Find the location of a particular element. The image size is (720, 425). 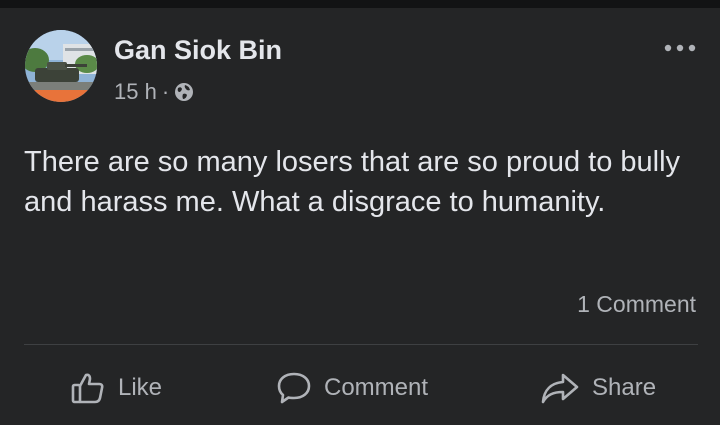

share-button: Share is located at coordinates (598, 388).